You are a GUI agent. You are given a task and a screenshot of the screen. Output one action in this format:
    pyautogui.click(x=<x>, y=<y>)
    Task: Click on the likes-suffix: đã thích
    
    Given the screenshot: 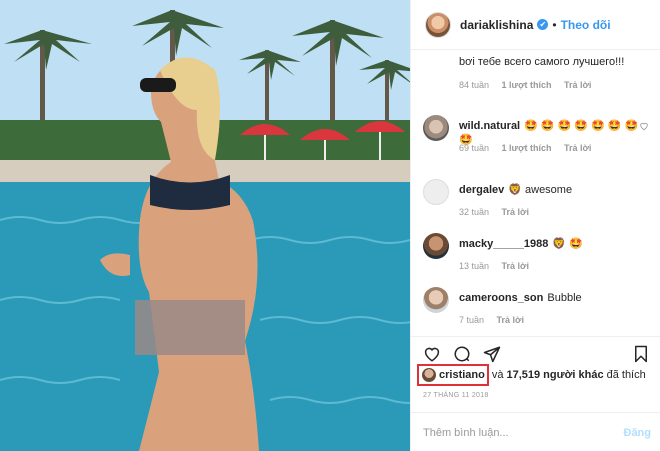 What is the action you would take?
    pyautogui.click(x=626, y=375)
    